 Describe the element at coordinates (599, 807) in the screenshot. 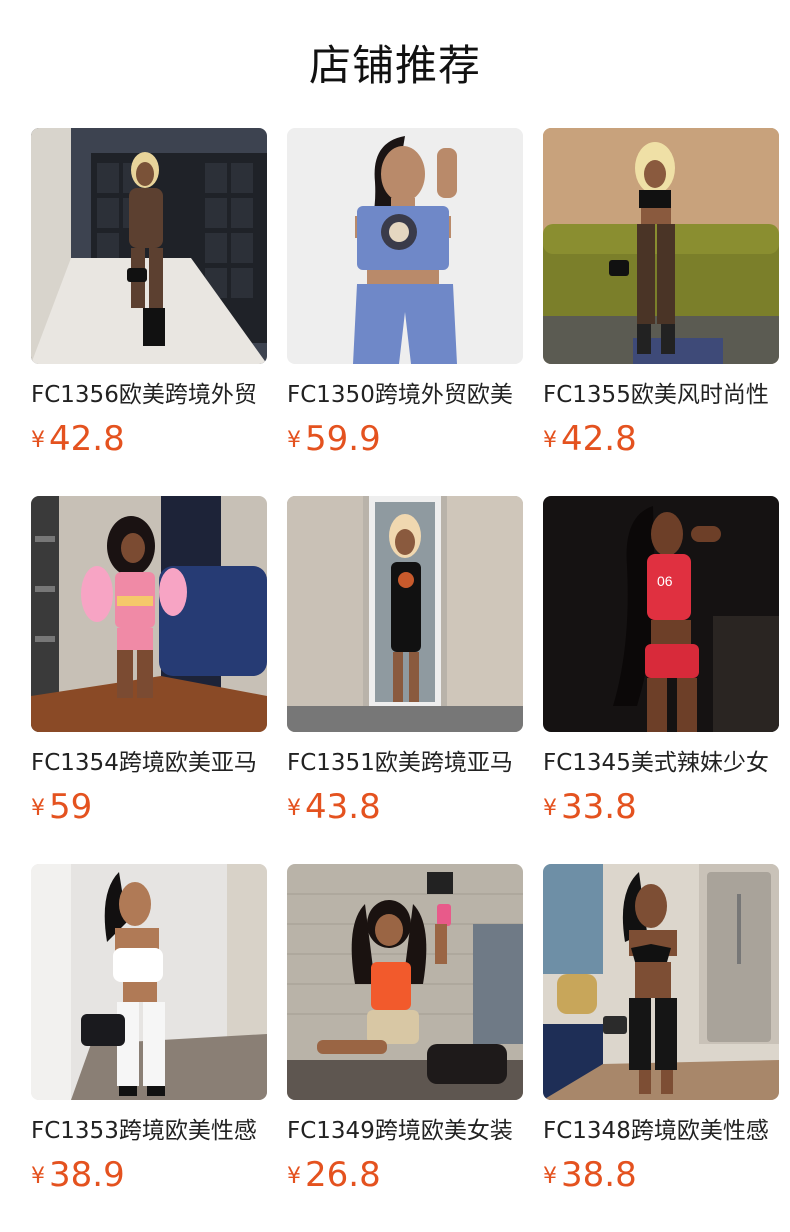

I see `price-amount: 33.8` at that location.